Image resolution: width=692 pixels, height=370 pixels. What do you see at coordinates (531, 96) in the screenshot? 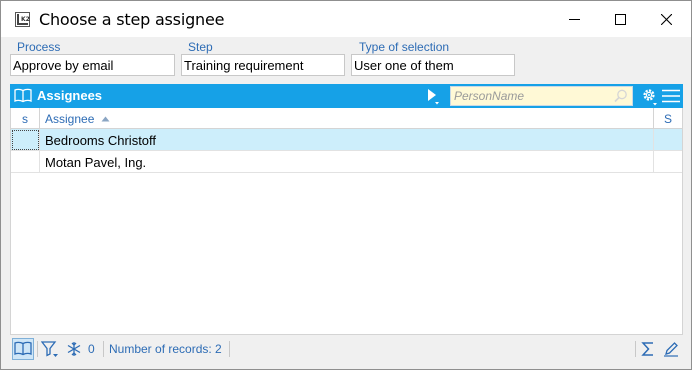
I see `search-input` at bounding box center [531, 96].